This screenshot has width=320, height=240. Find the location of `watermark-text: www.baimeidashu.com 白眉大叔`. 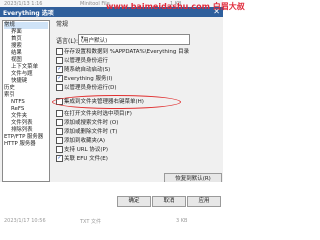

watermark-text: www.baimeidashu.com 白眉大叔 is located at coordinates (175, 6).